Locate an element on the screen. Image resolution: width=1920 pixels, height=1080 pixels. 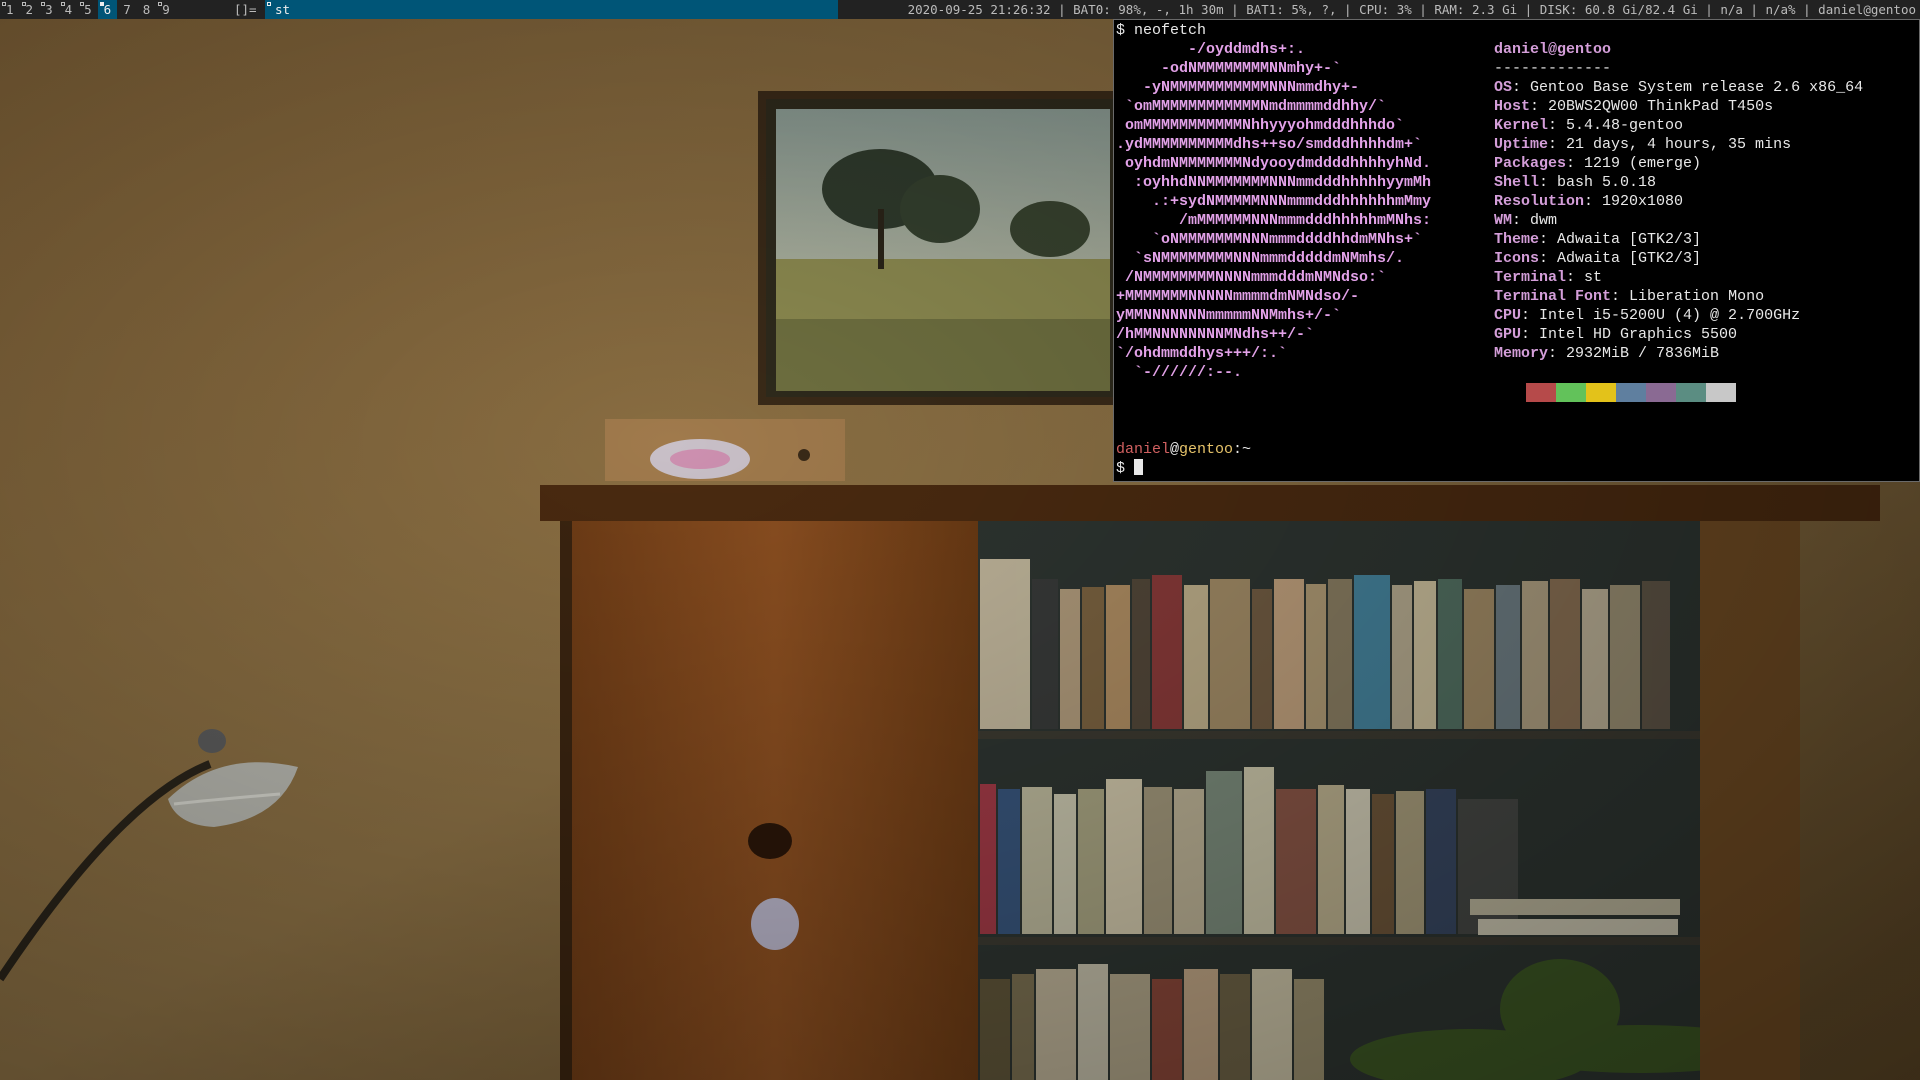
tag-8: 8 is located at coordinates (147, 9).